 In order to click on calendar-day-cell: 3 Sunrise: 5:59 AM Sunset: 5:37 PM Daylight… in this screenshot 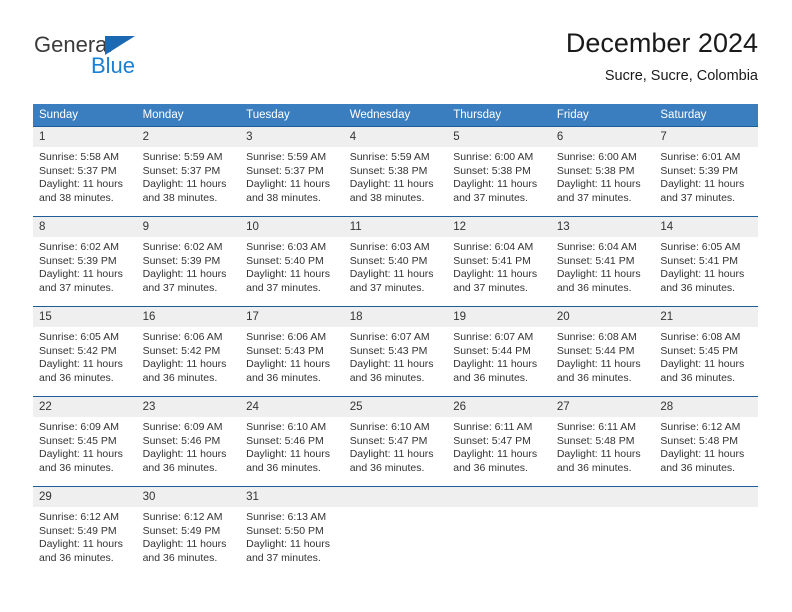, I will do `click(292, 171)`.